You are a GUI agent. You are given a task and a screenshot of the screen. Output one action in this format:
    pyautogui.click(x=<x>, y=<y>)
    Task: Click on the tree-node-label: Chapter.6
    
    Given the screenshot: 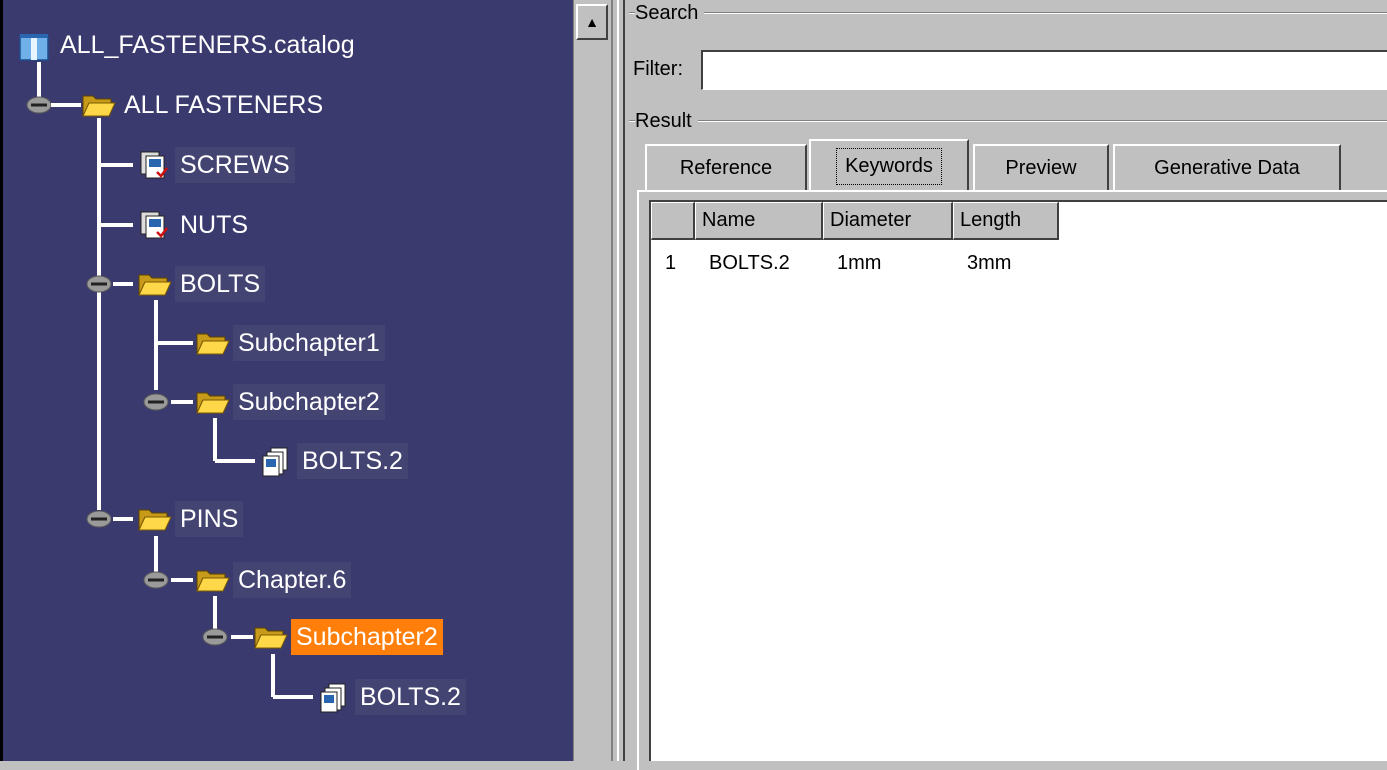 What is the action you would take?
    pyautogui.click(x=292, y=580)
    